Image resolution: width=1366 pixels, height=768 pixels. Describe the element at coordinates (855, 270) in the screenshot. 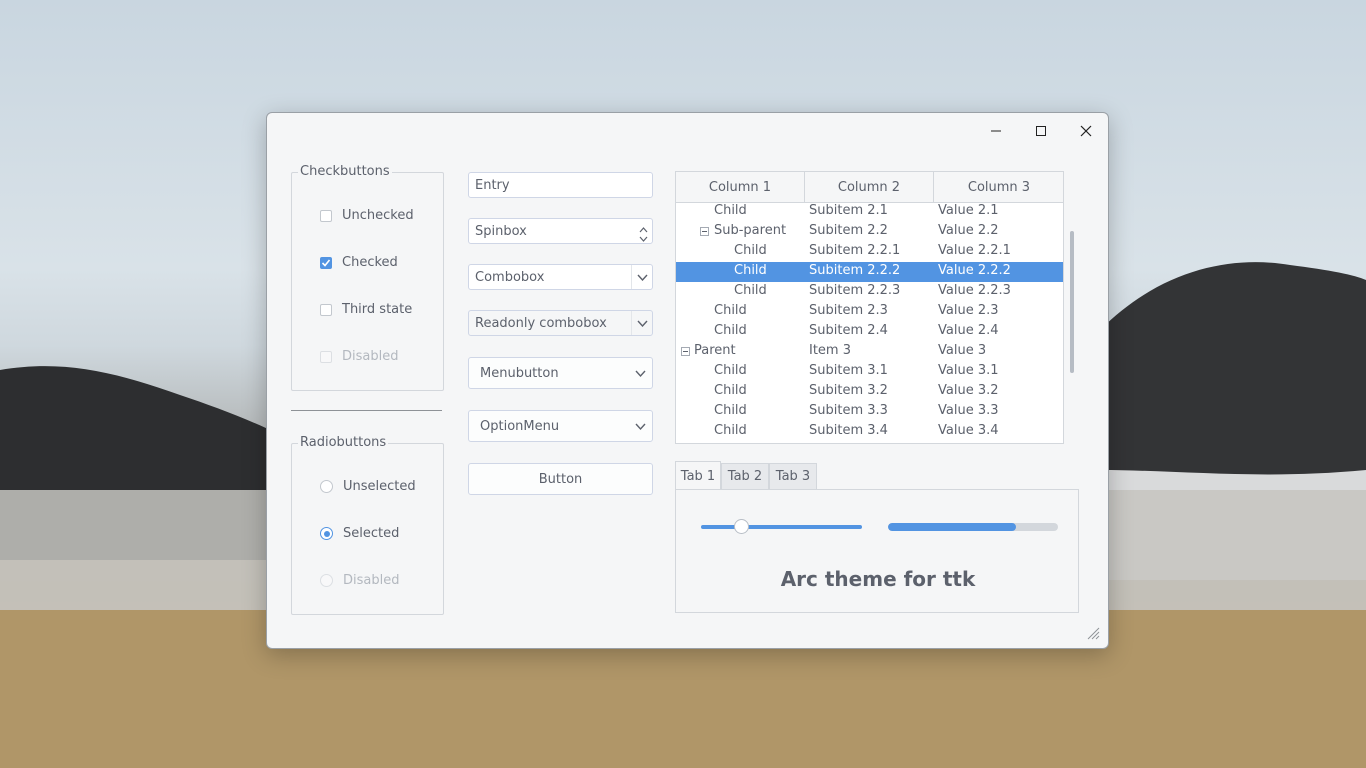

I see `tree-cell: Subitem 2.2.2` at that location.